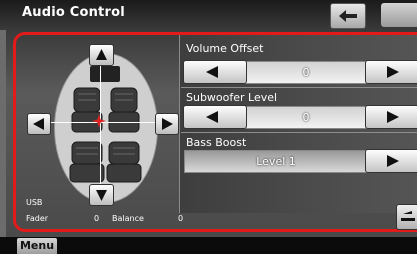 Image resolution: width=417 pixels, height=254 pixels. What do you see at coordinates (97, 218) in the screenshot?
I see `fader-value: 0` at bounding box center [97, 218].